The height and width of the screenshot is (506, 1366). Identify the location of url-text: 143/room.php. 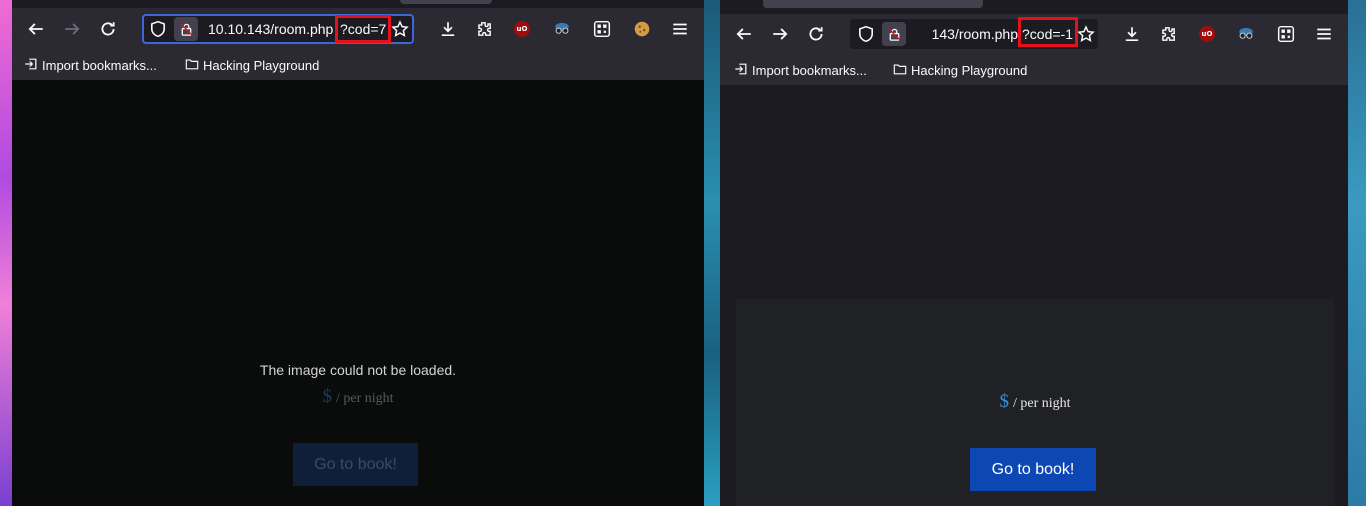
(968, 34).